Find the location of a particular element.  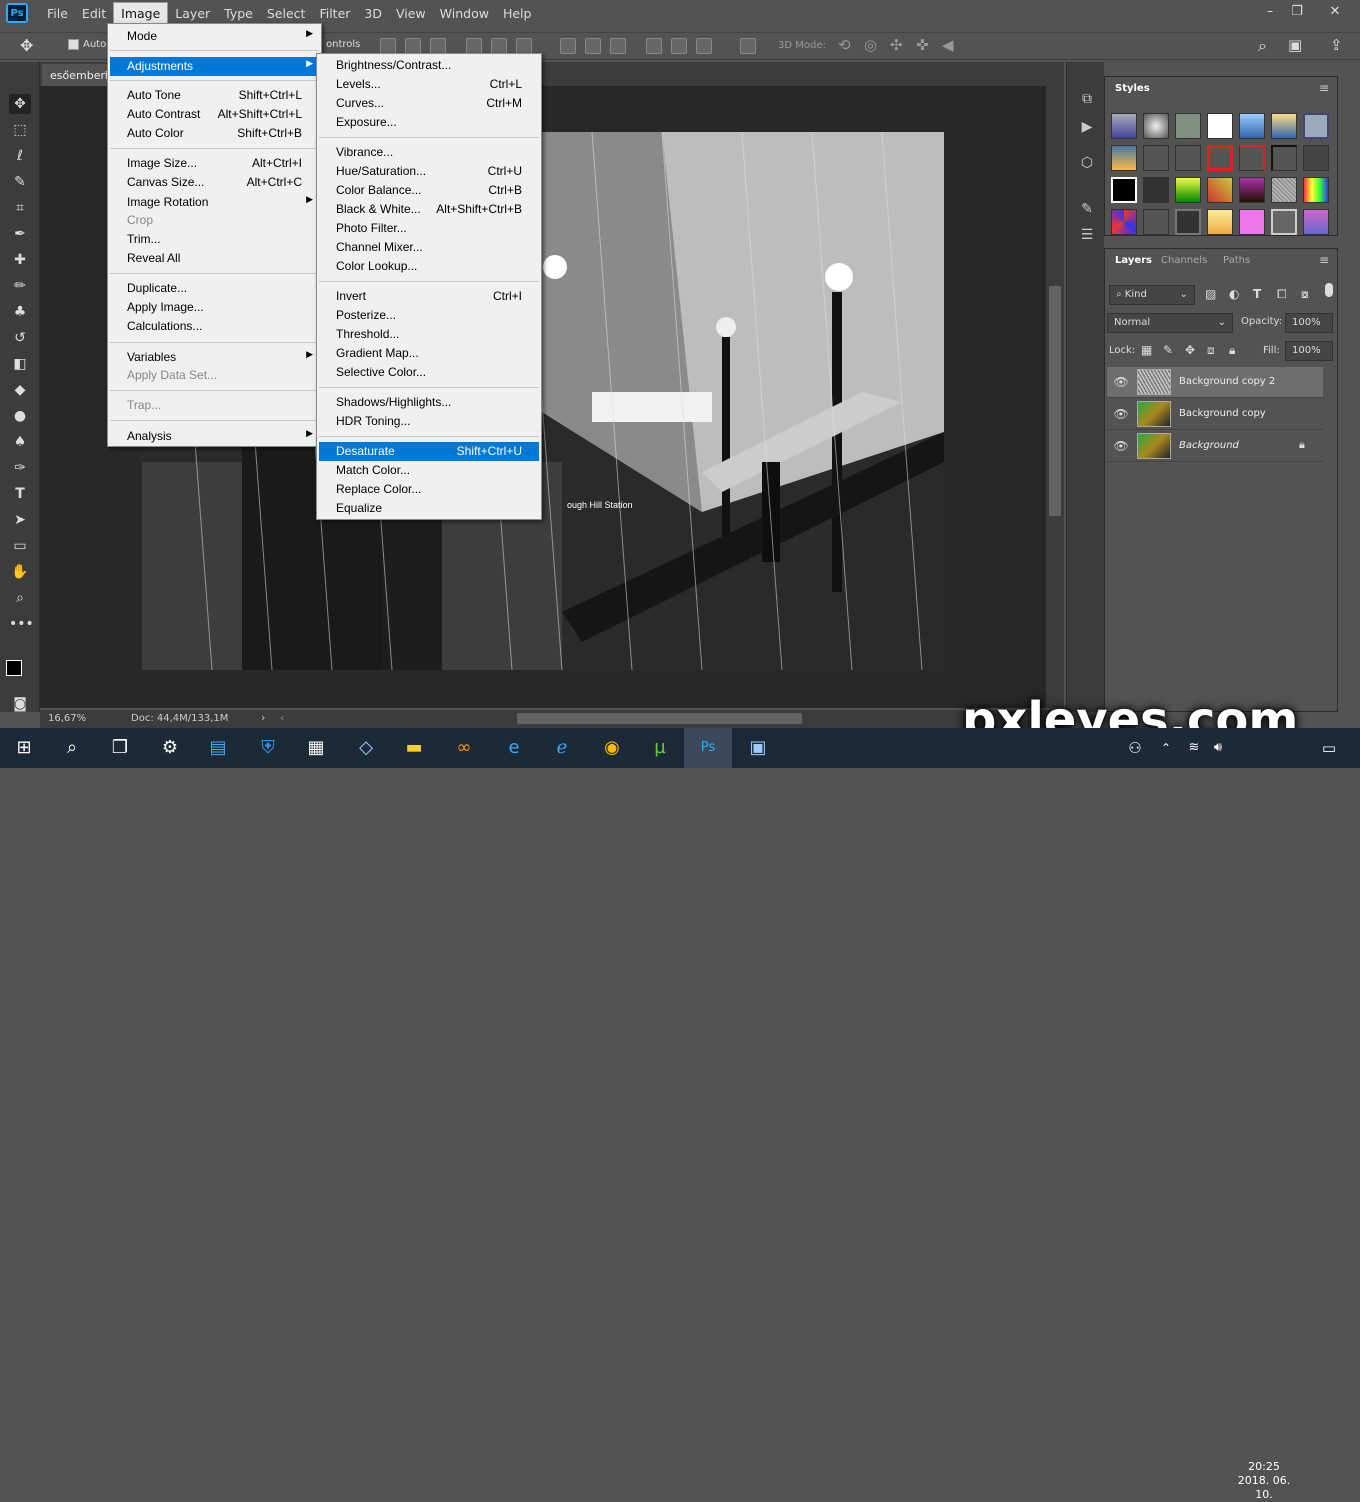

move-tool-icon: ✥ is located at coordinates (26, 45).